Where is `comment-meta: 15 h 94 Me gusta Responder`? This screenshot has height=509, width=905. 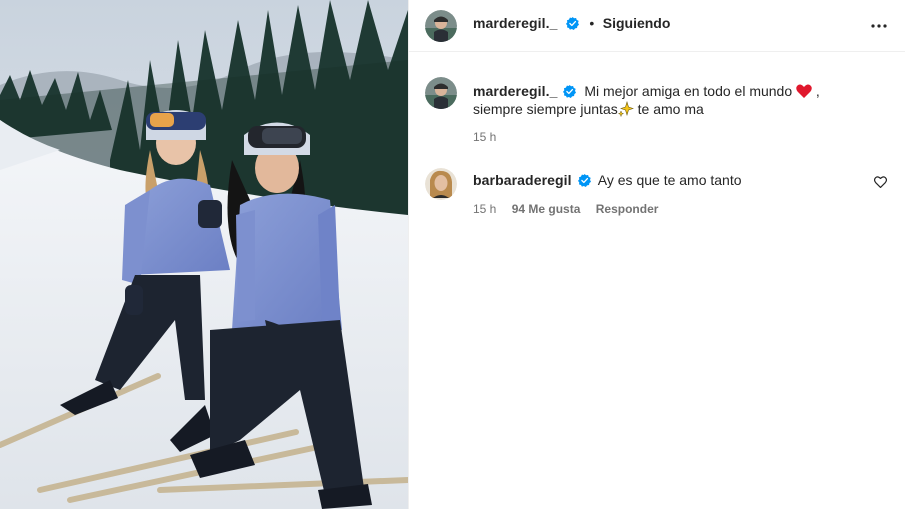 comment-meta: 15 h 94 Me gusta Responder is located at coordinates (565, 209).